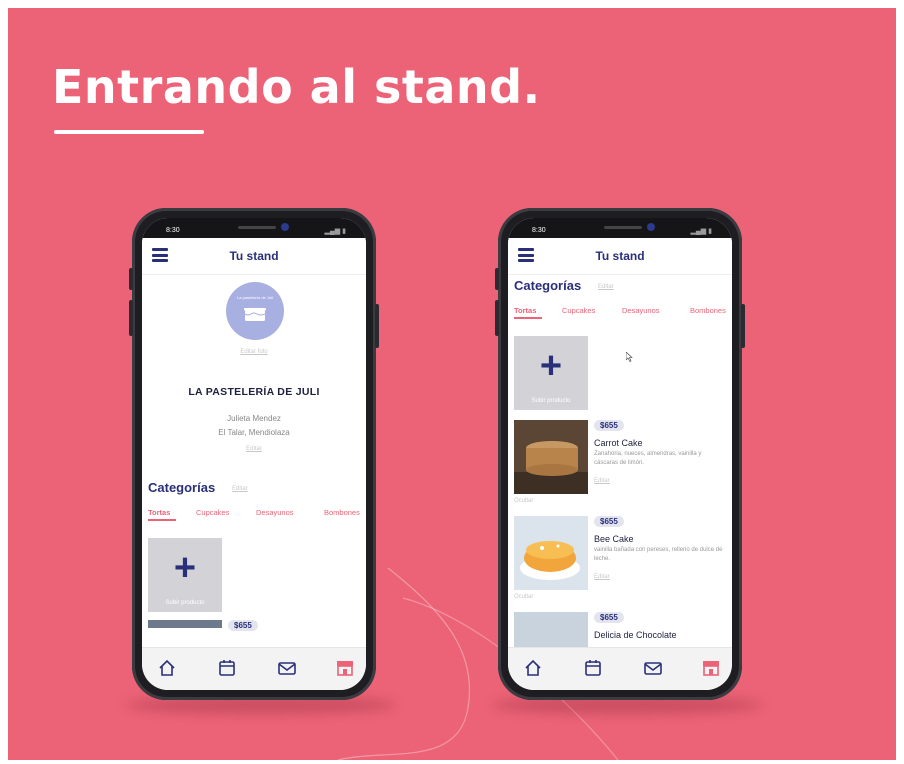 The image size is (904, 764). What do you see at coordinates (635, 635) in the screenshot?
I see `product-name: Delicia de Chocolate` at bounding box center [635, 635].